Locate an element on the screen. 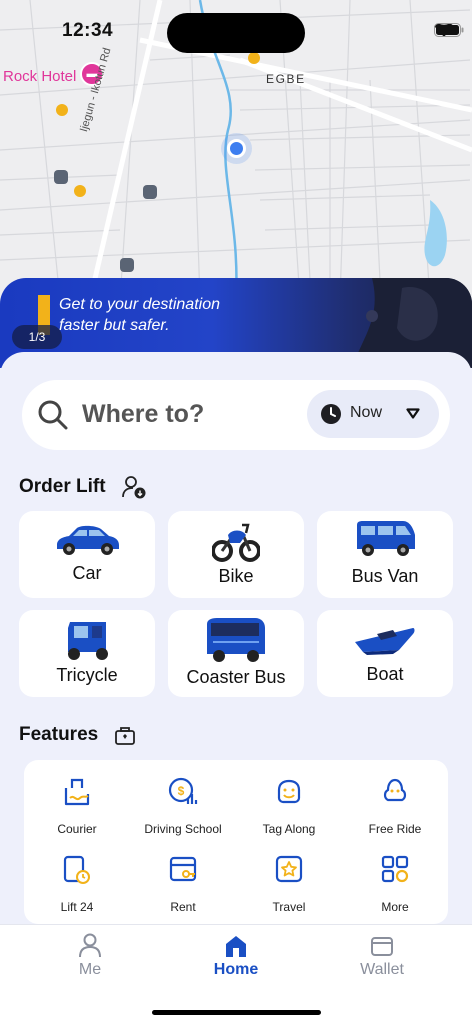 The height and width of the screenshot is (1024, 472). feature-rent: Rent is located at coordinates (183, 892).